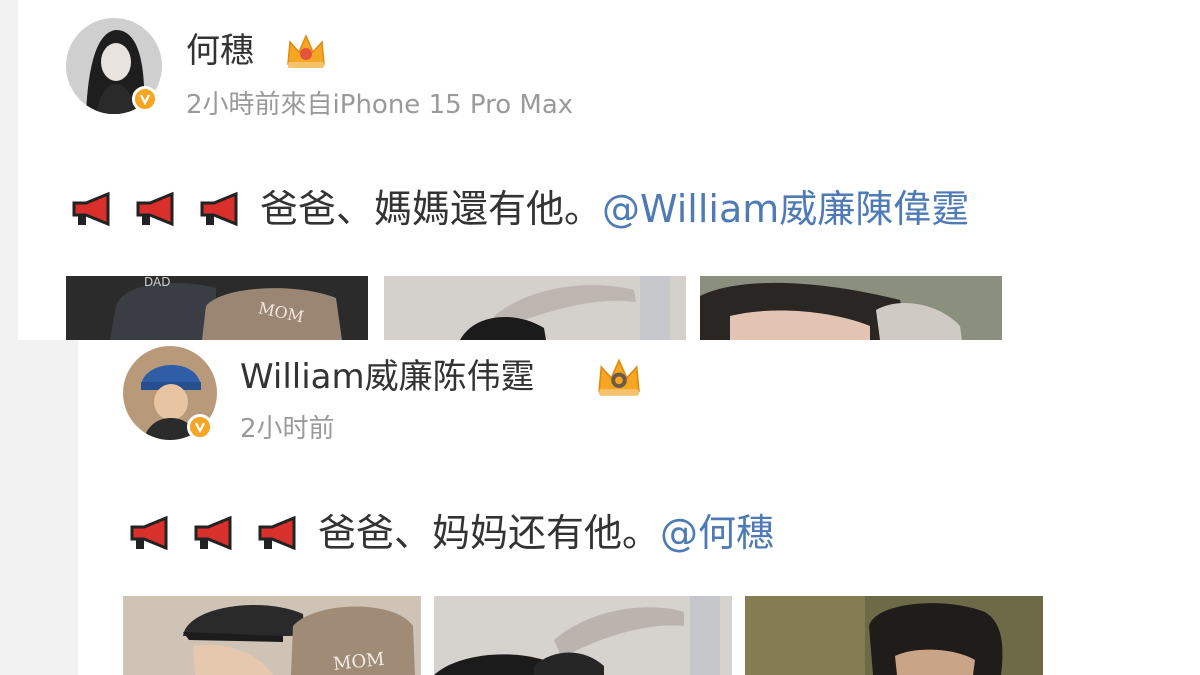 Image resolution: width=1200 pixels, height=675 pixels. I want to click on post-photo-1: MOM, so click(272, 635).